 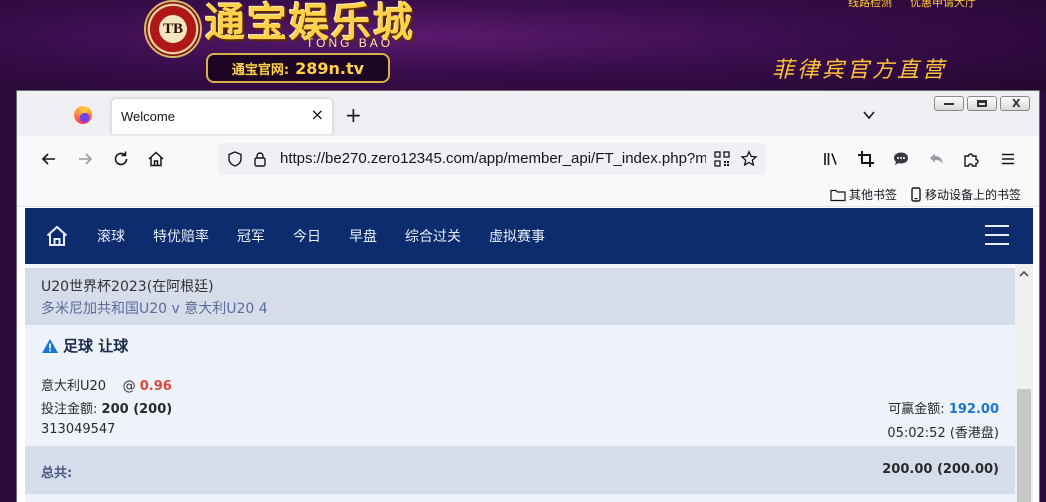 What do you see at coordinates (520, 498) in the screenshot?
I see `content-footer` at bounding box center [520, 498].